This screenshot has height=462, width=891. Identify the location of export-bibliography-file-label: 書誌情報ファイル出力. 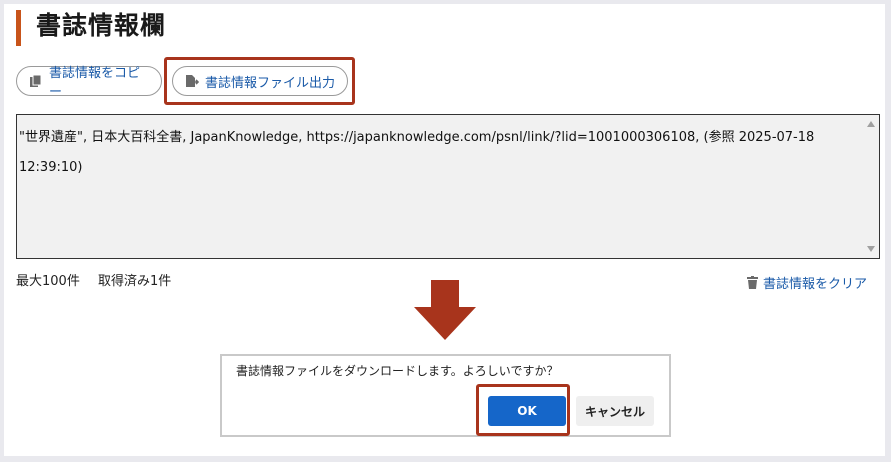
(270, 83).